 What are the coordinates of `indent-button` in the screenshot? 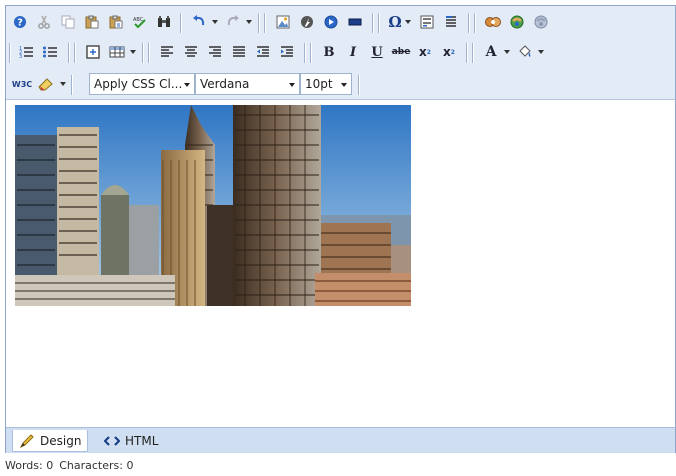 It's located at (287, 52).